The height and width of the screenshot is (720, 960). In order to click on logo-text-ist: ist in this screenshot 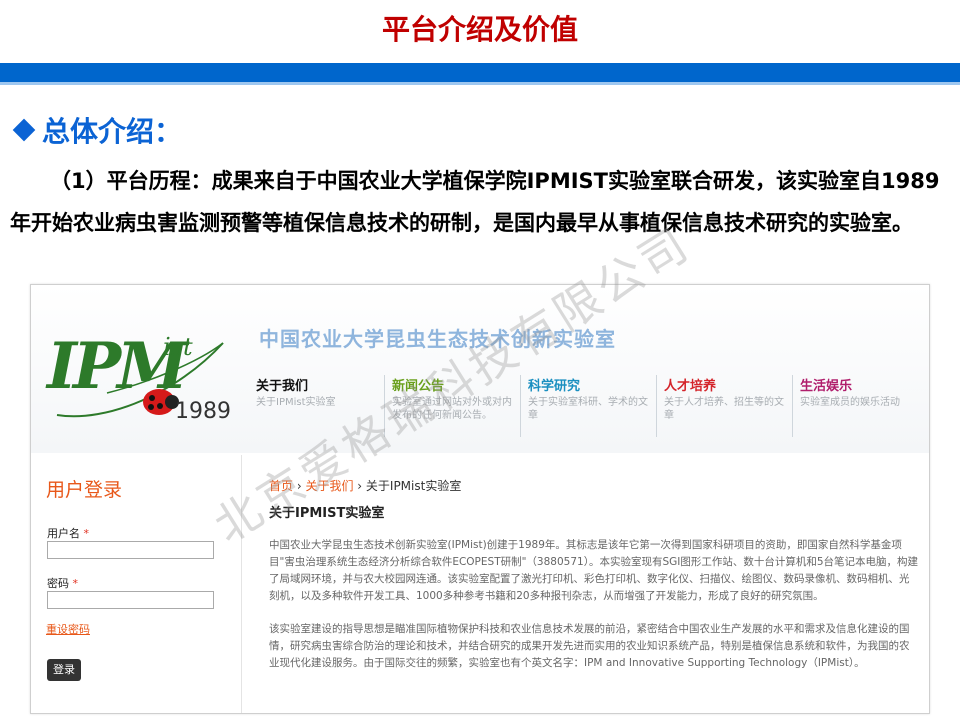, I will do `click(178, 347)`.